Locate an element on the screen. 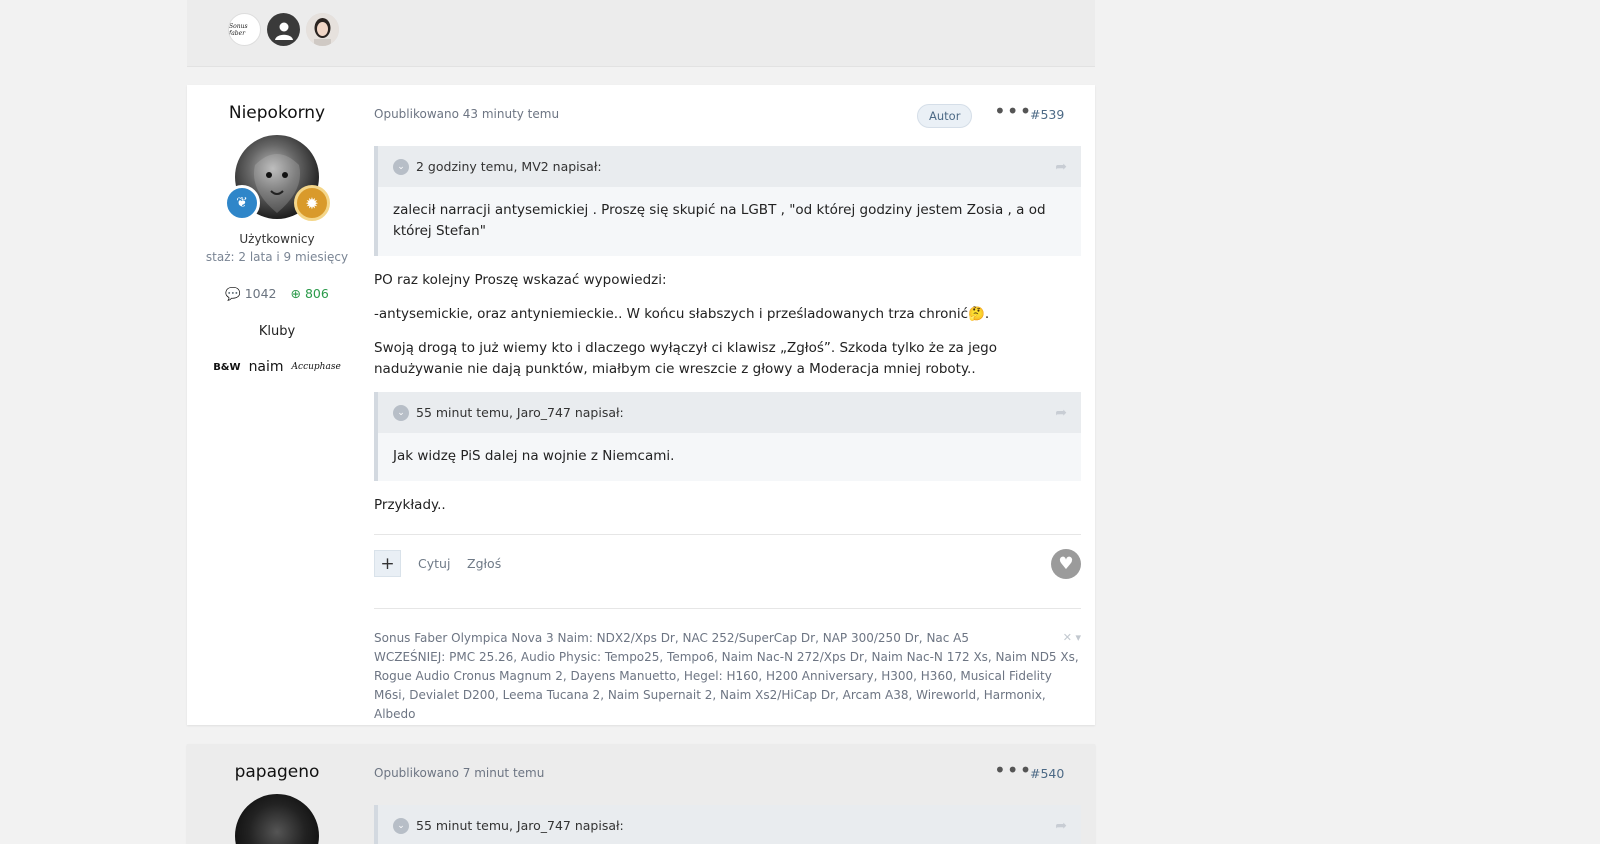  plus-circle-icon: ⊕ is located at coordinates (295, 293).